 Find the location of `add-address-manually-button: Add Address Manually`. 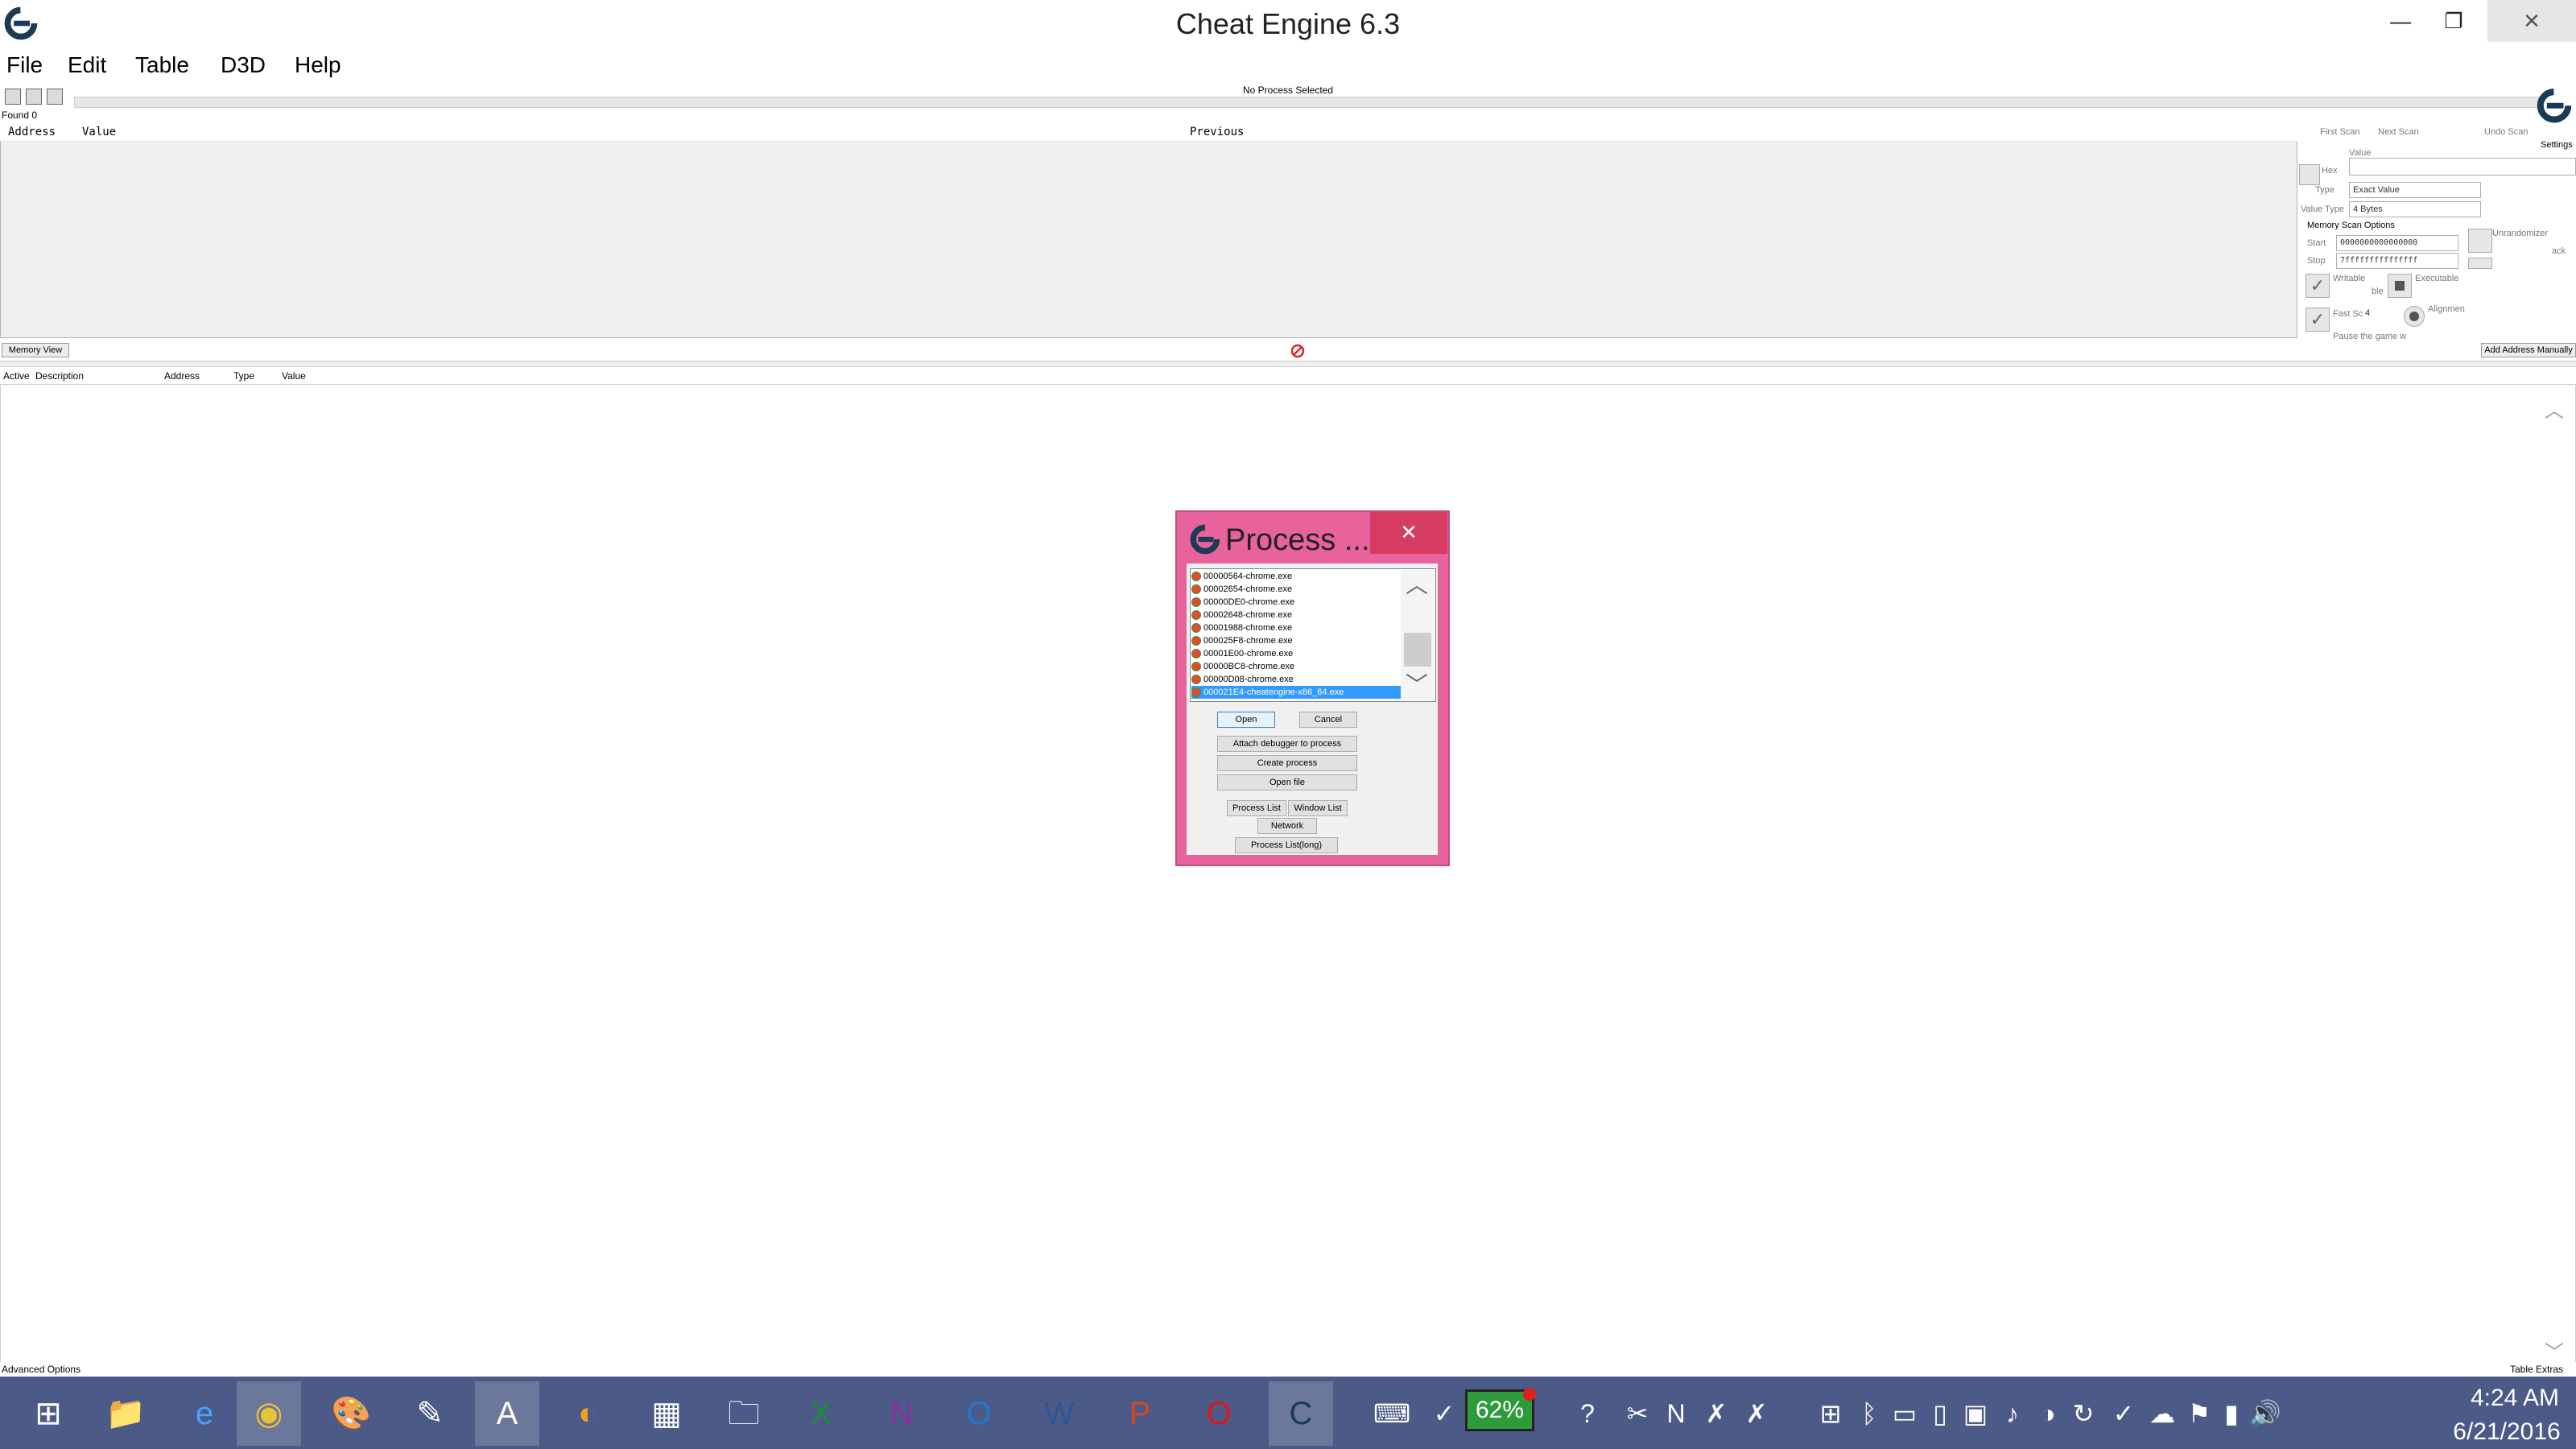

add-address-manually-button: Add Address Manually is located at coordinates (2528, 350).